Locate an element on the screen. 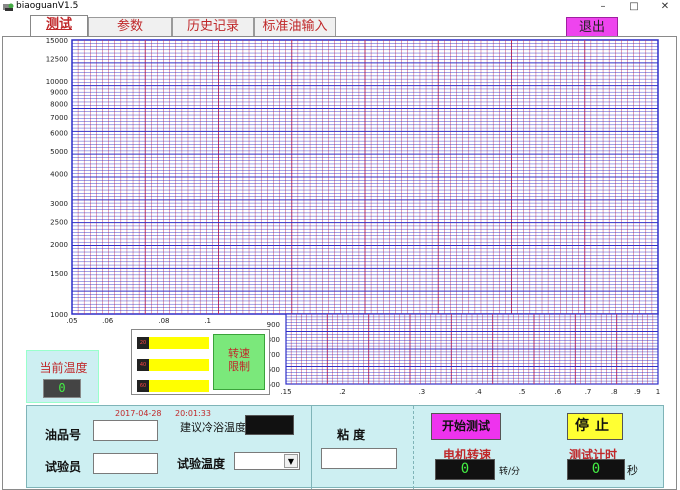  secondary-x-tick-label: .2 is located at coordinates (342, 392).